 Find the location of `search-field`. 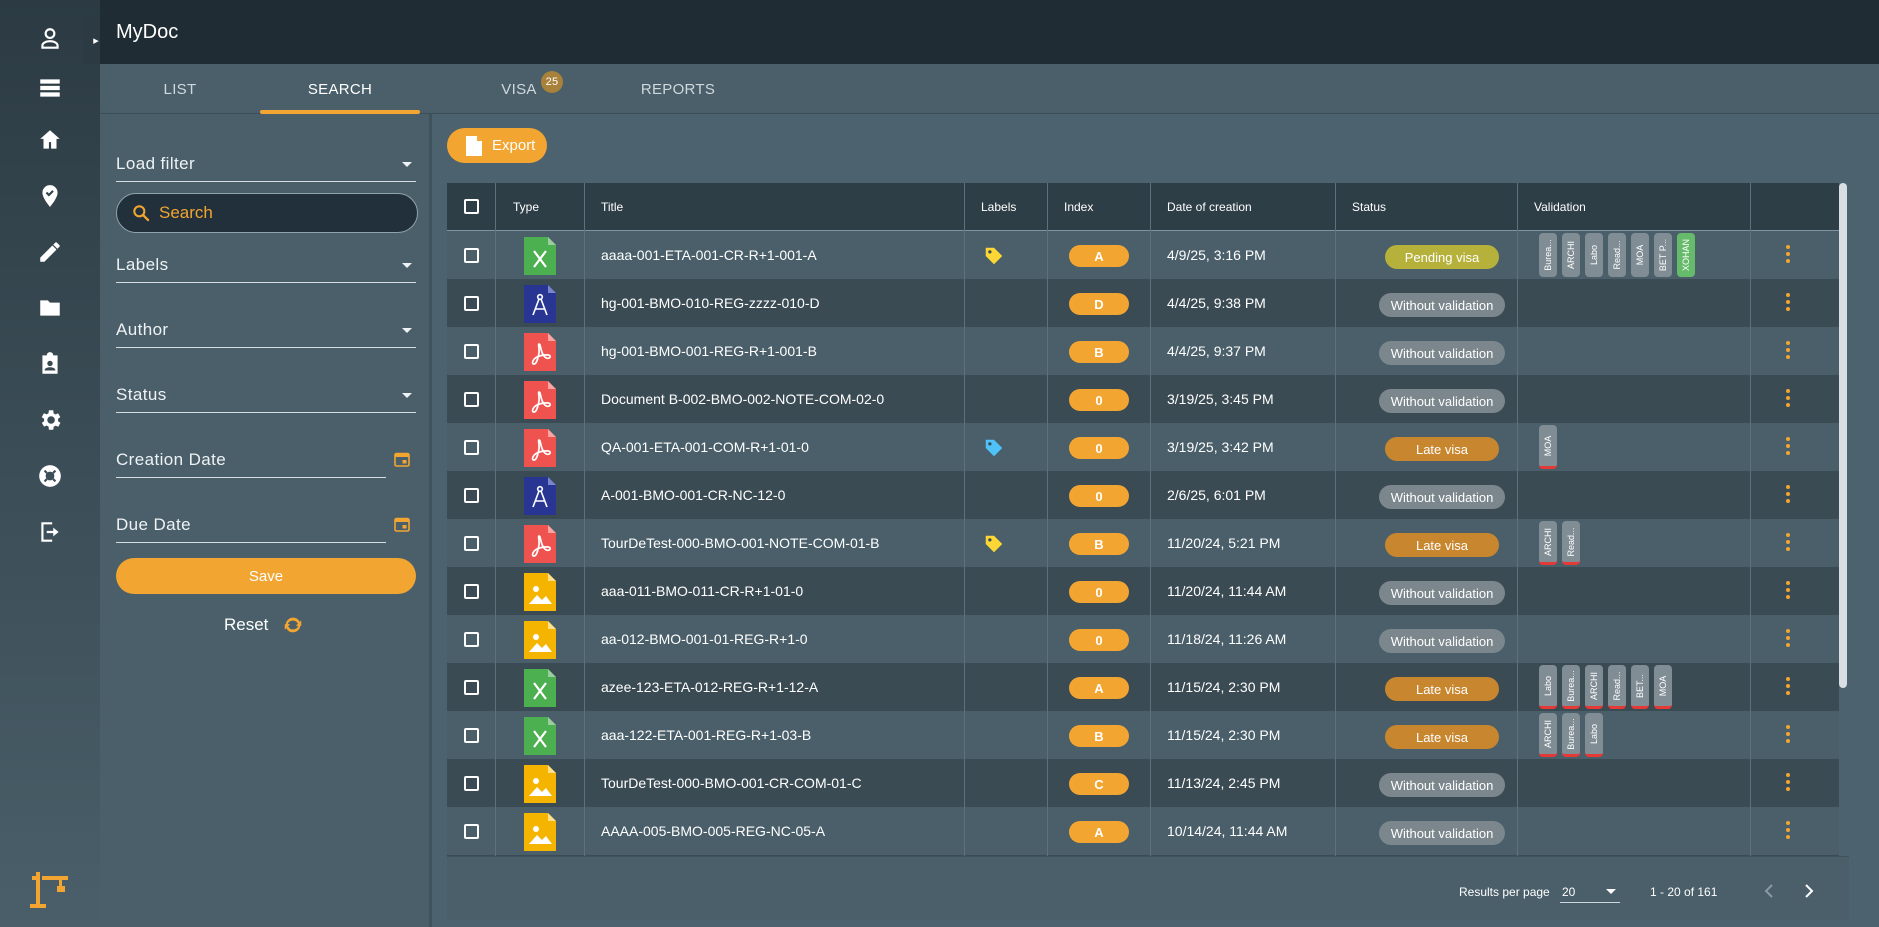

search-field is located at coordinates (267, 213).